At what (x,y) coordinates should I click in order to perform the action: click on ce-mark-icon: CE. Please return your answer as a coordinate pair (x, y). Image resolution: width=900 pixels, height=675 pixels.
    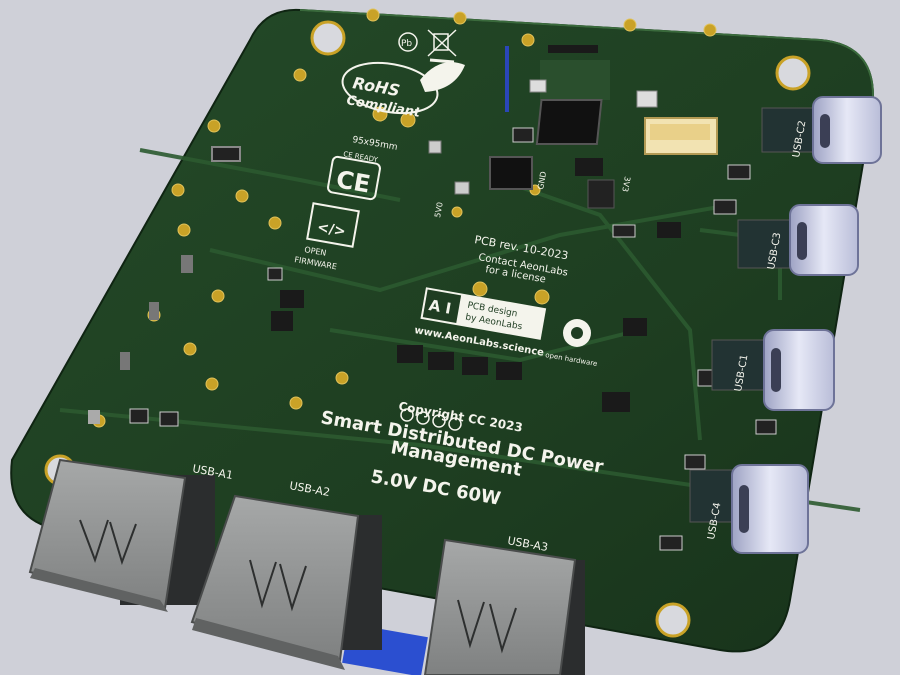
    Looking at the image, I should click on (353, 181).